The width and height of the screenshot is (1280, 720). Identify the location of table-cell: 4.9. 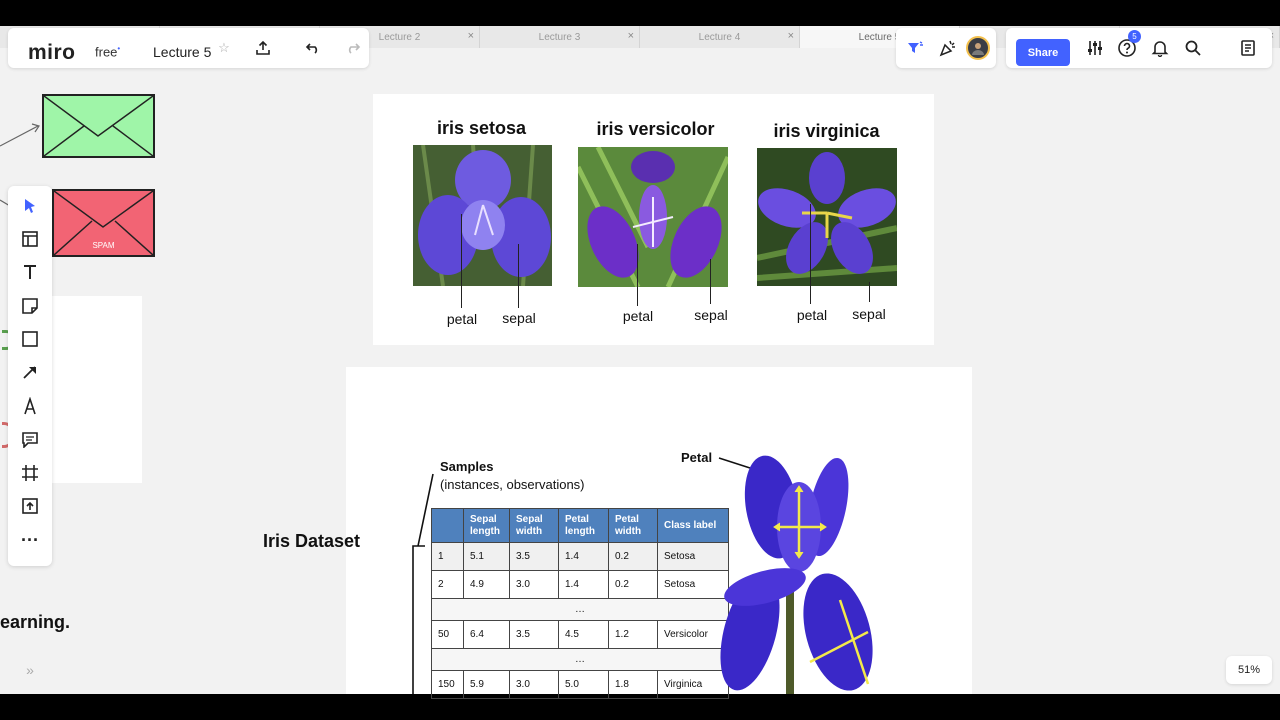
(486, 584).